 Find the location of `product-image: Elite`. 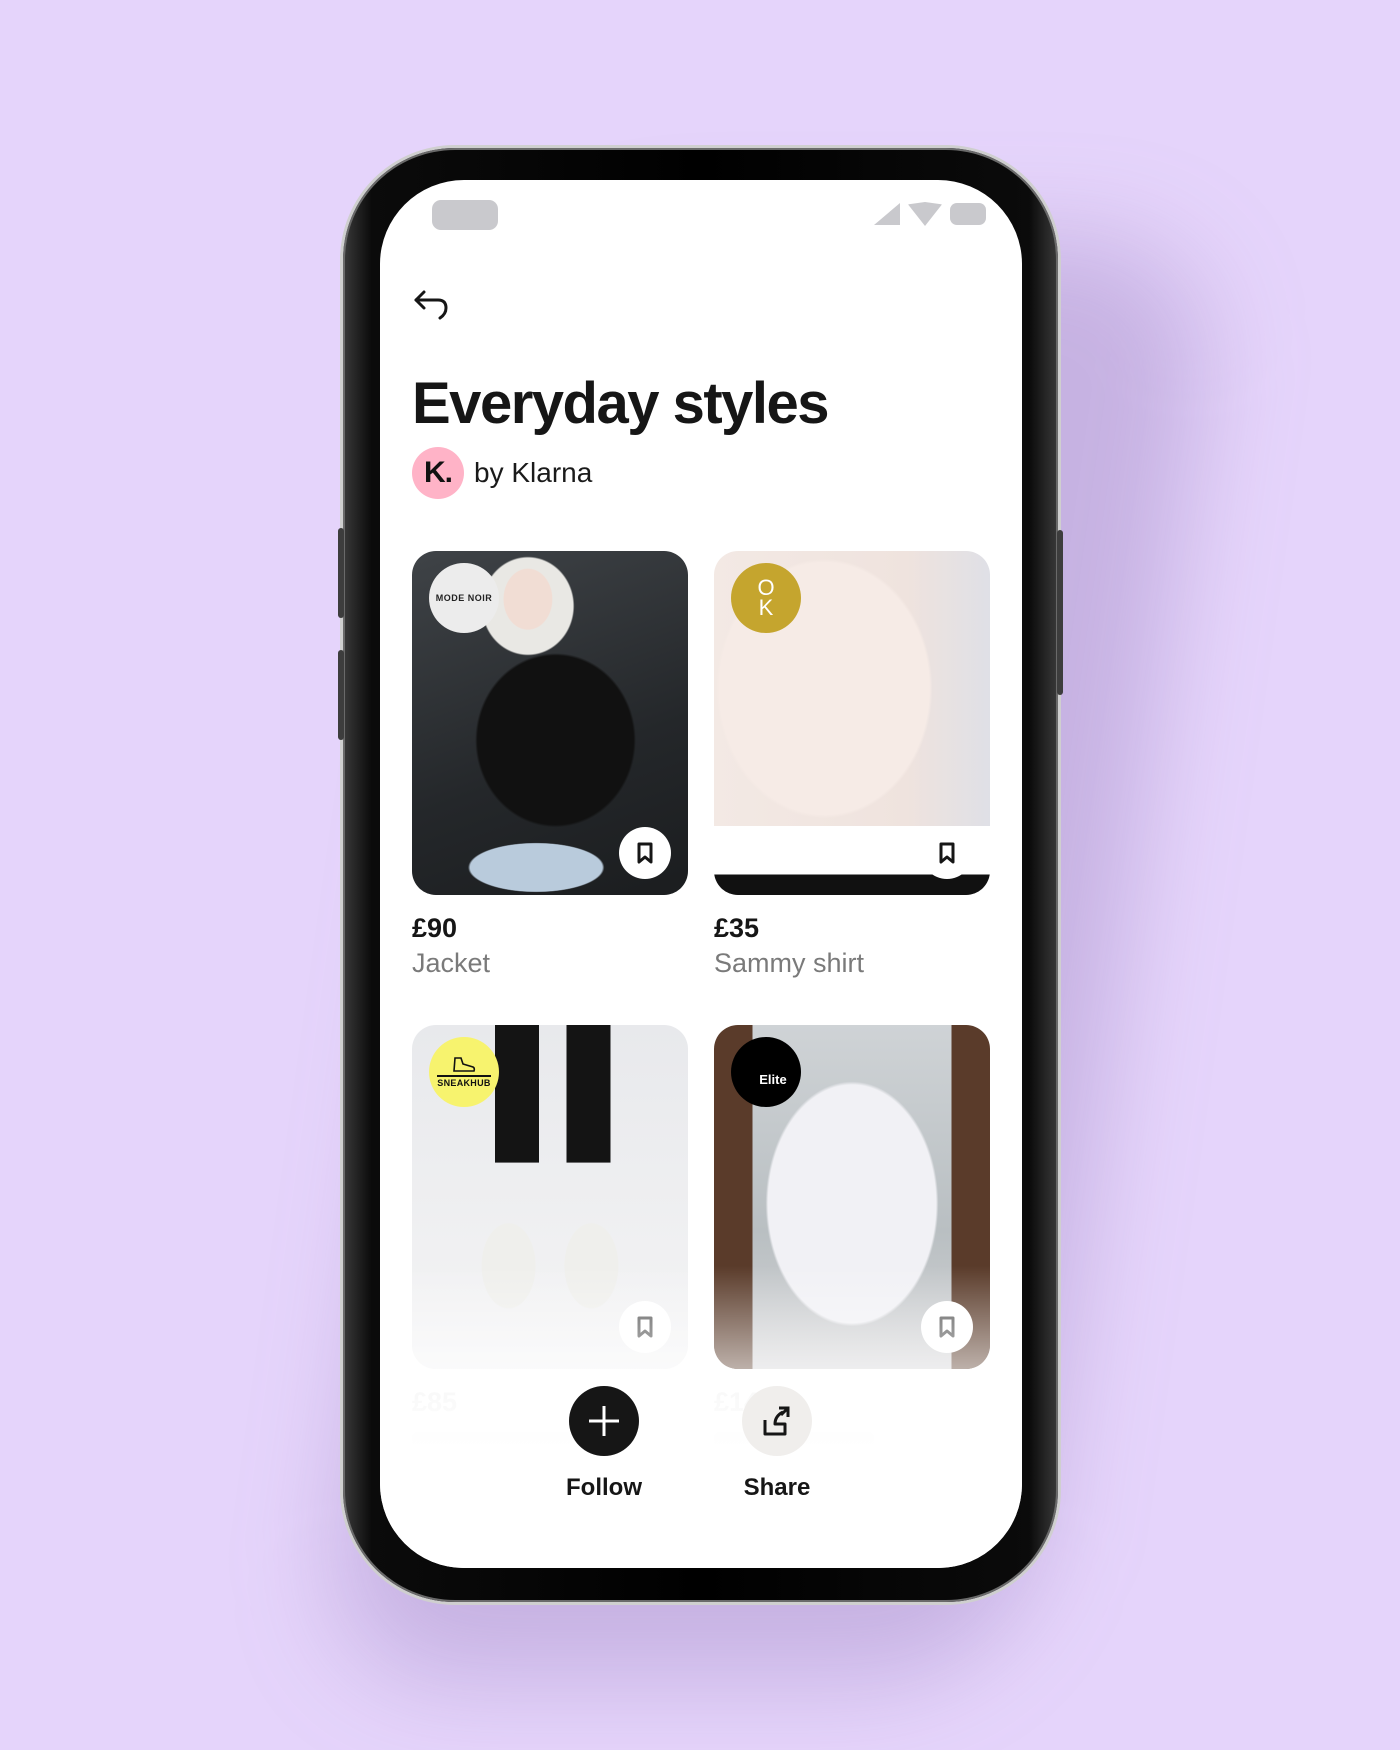

product-image: Elite is located at coordinates (852, 1197).